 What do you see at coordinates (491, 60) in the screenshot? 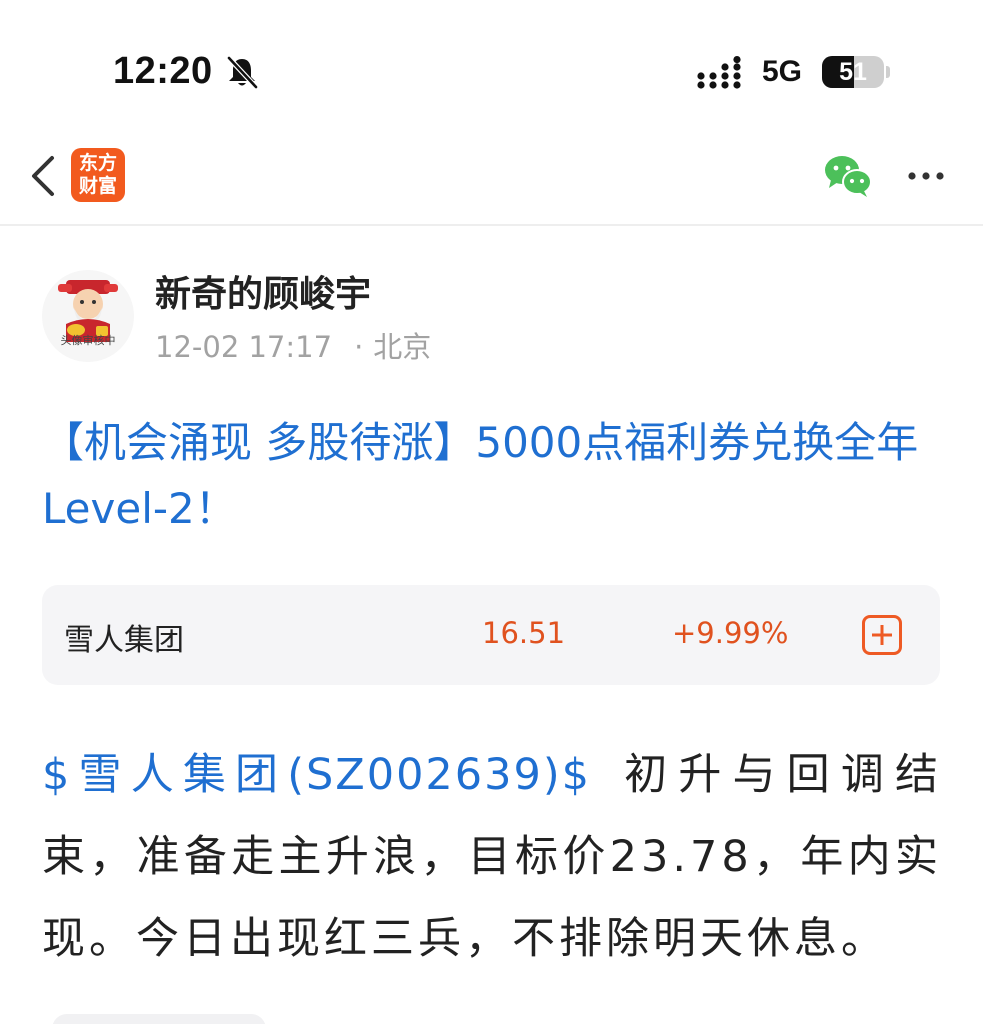
I see `status-bar: 12:20 5G 51` at bounding box center [491, 60].